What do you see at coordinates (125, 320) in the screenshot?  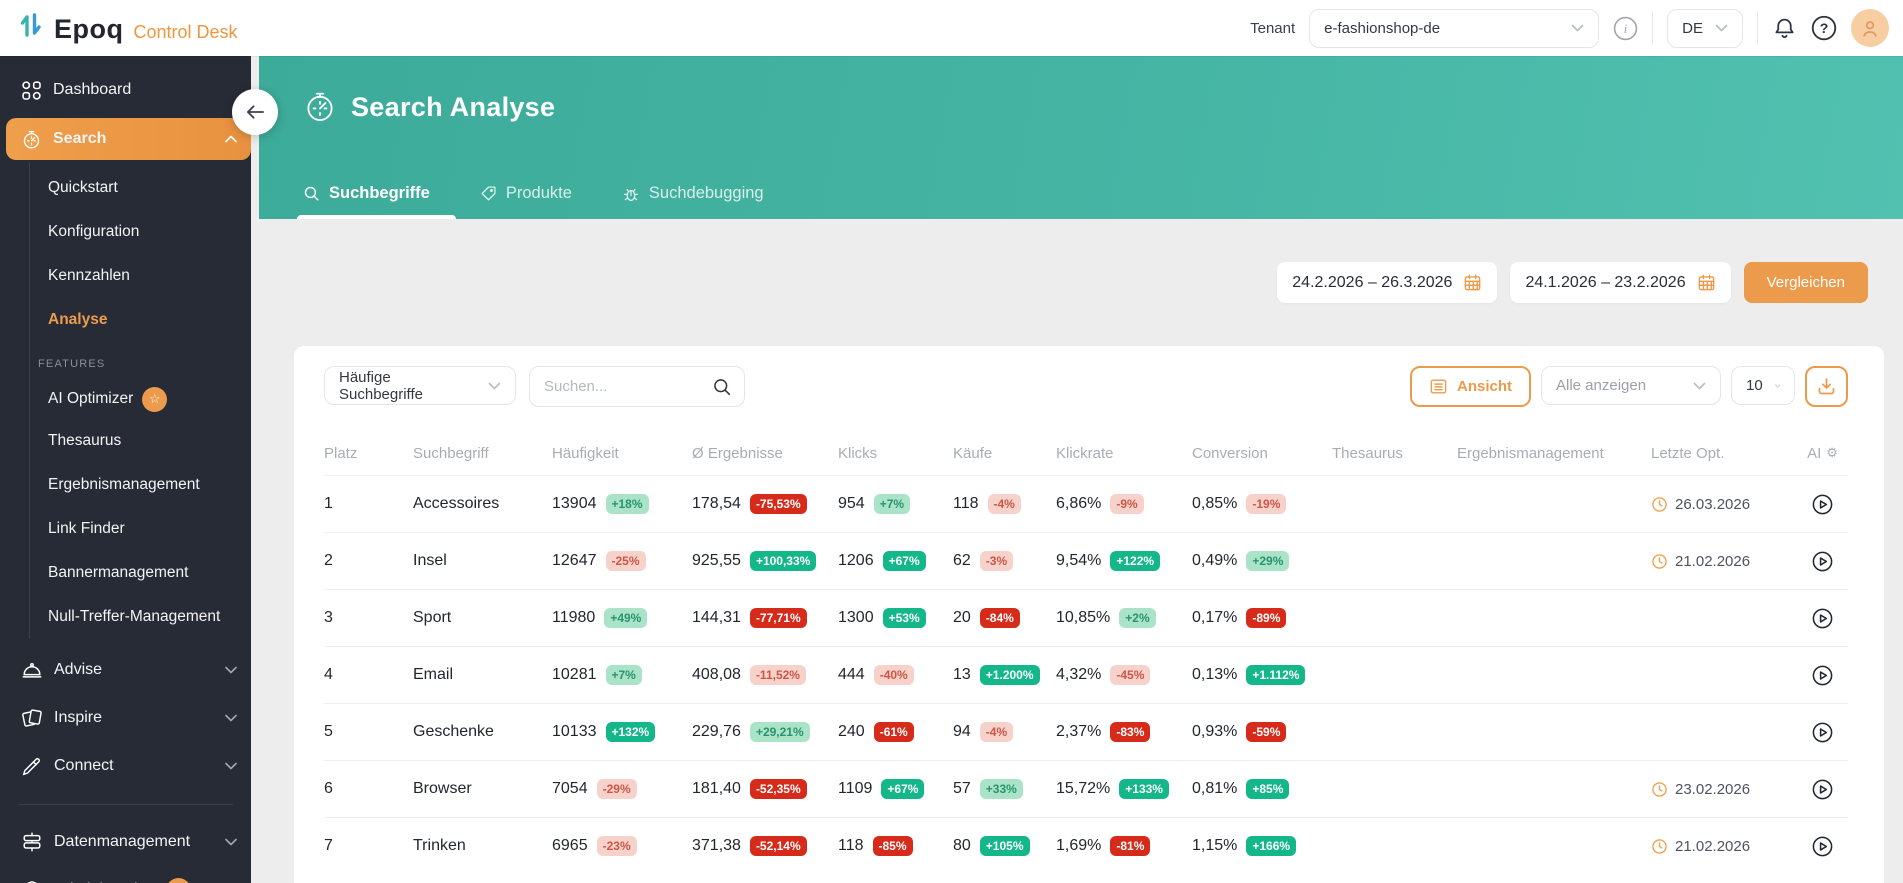 I see `sidebar-item-analyse: Analyse` at bounding box center [125, 320].